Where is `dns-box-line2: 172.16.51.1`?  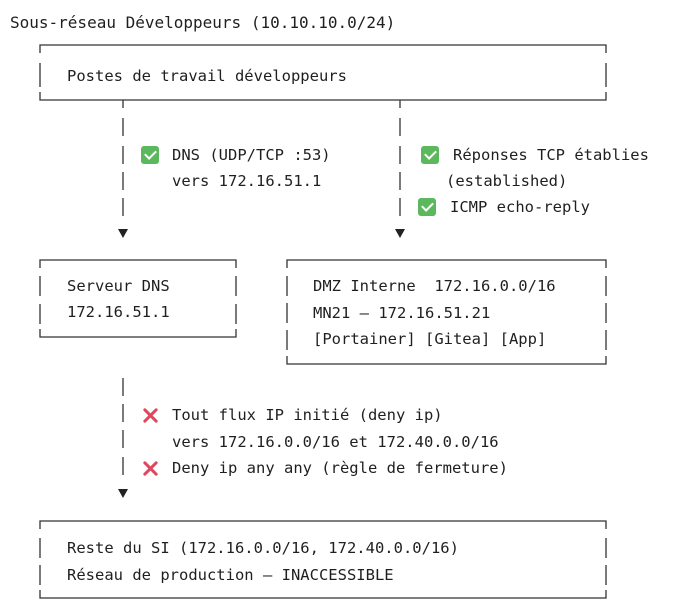
dns-box-line2: 172.16.51.1 is located at coordinates (118, 312).